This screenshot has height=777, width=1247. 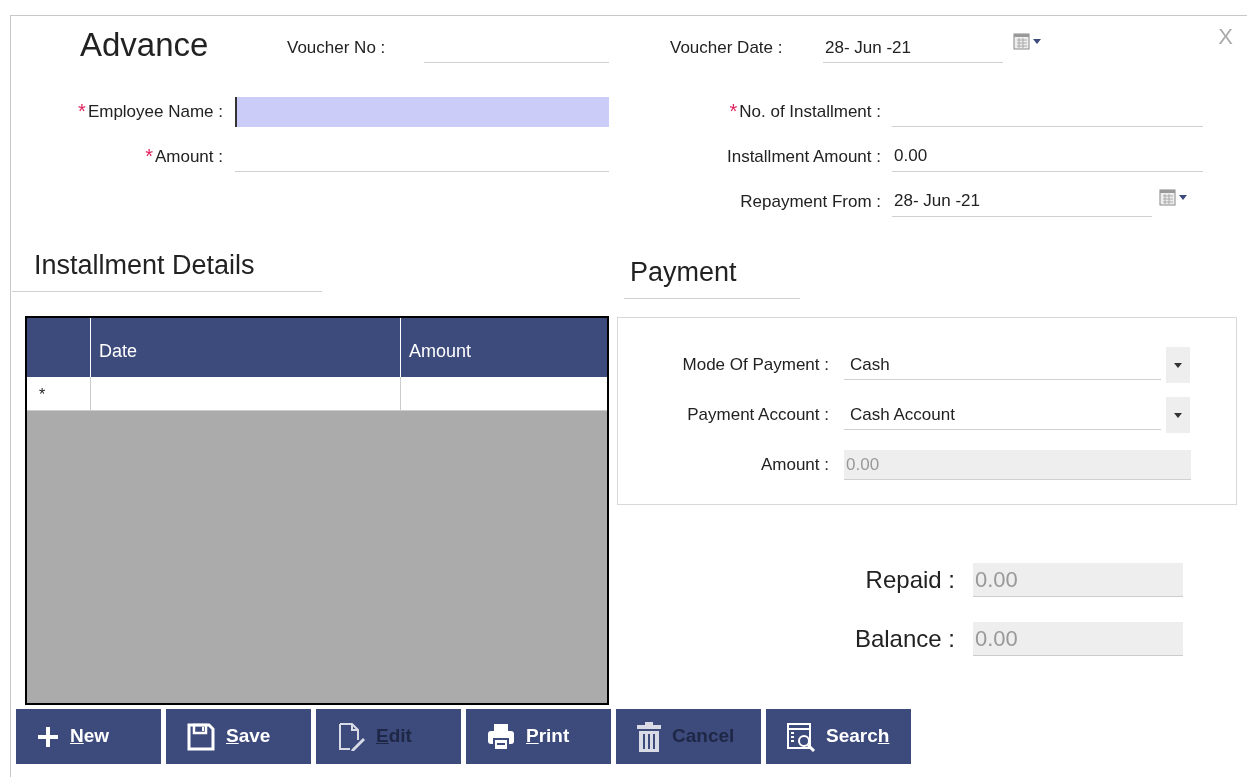 I want to click on dropdown-field: Cash, so click(x=1002, y=365).